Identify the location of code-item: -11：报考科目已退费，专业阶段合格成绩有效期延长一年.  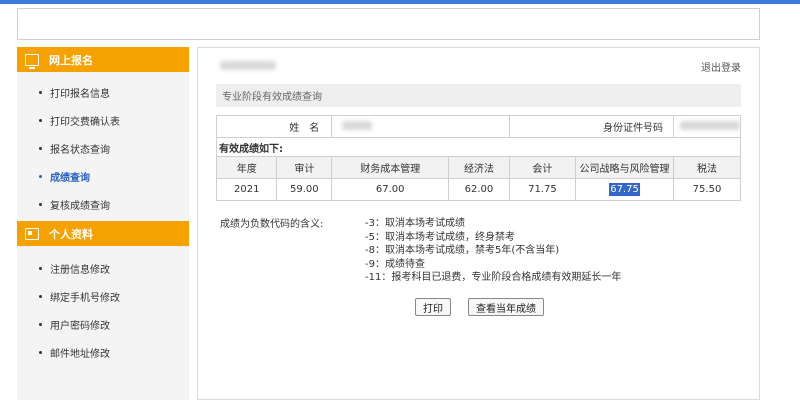
(493, 277).